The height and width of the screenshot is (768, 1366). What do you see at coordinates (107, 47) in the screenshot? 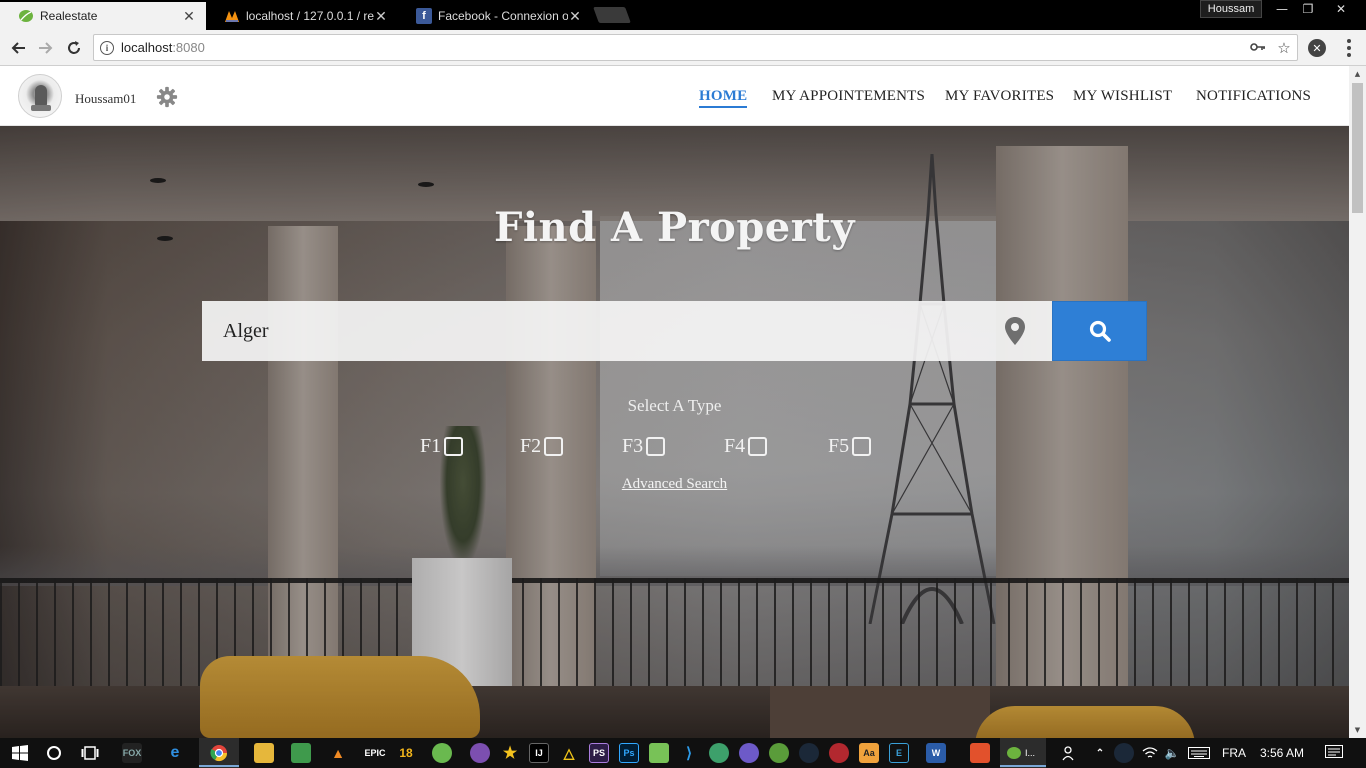
I see `info-icon: i` at bounding box center [107, 47].